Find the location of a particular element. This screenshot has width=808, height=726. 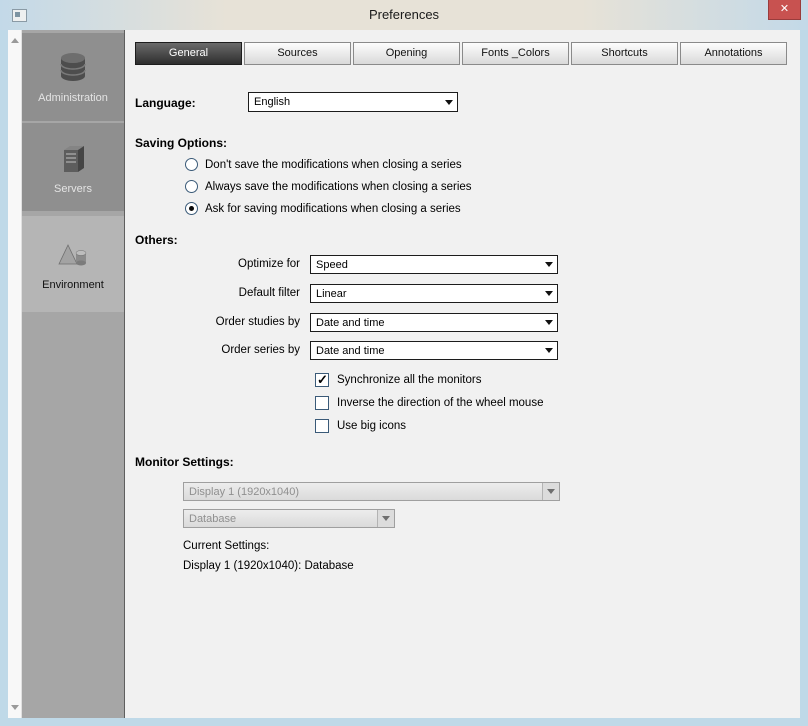

sidebar-item-label: Administration is located at coordinates (73, 97).